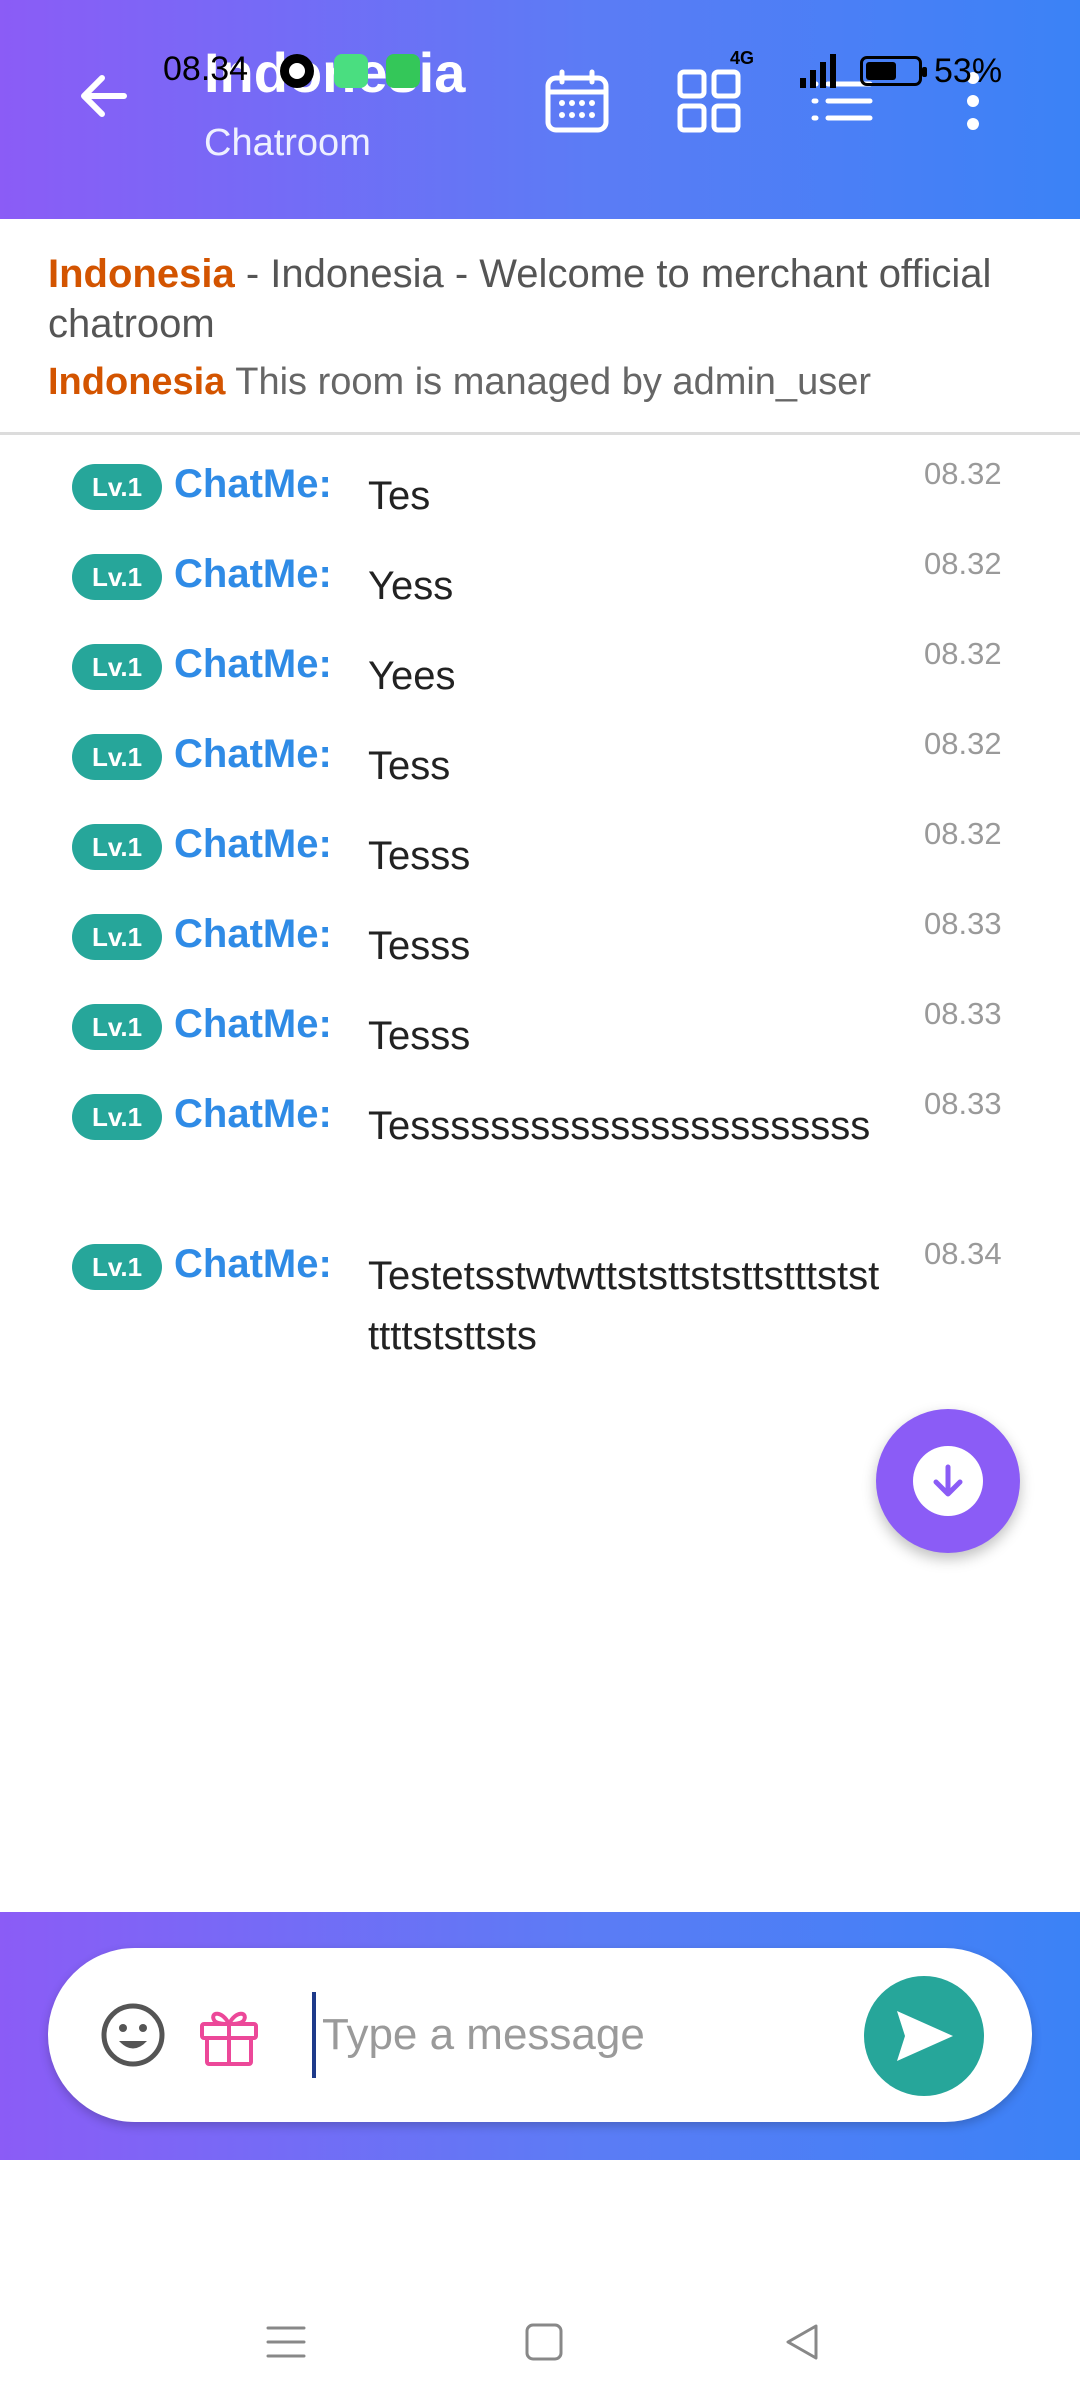 The image size is (1080, 2400). What do you see at coordinates (297, 71) in the screenshot?
I see `notification-dot-icon` at bounding box center [297, 71].